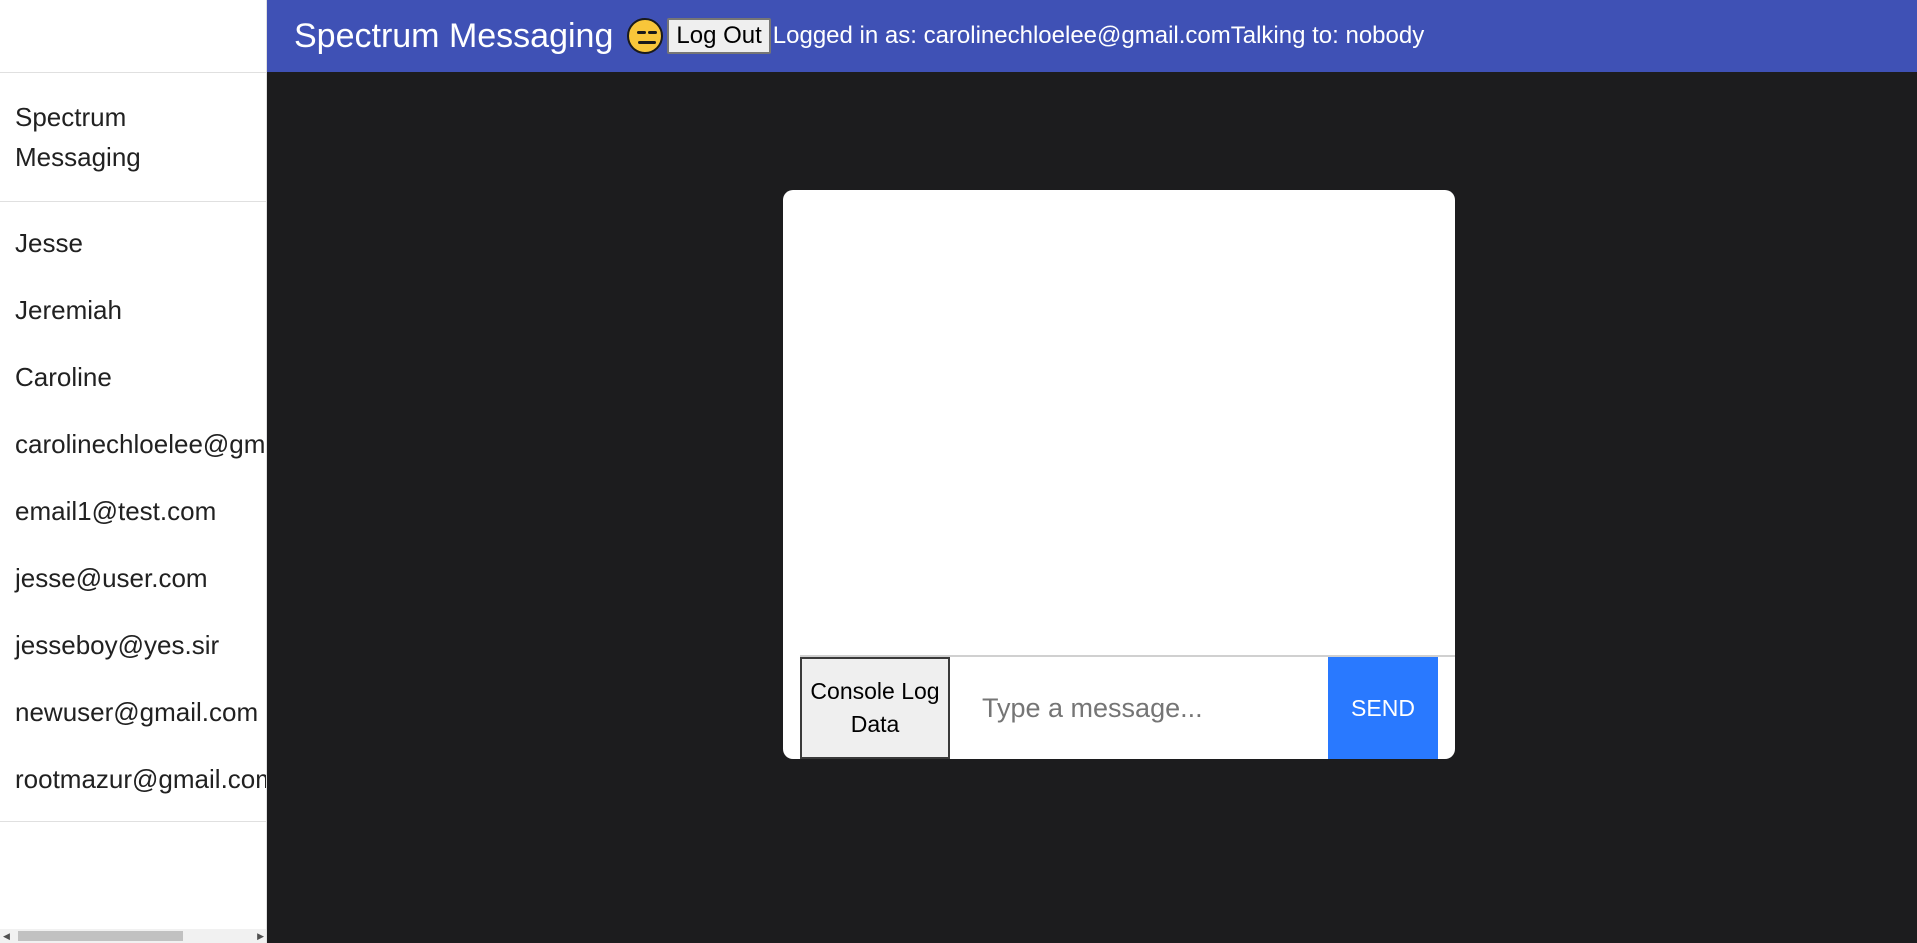 The height and width of the screenshot is (943, 1917). Describe the element at coordinates (100, 936) in the screenshot. I see `scrollbar-thumb` at that location.